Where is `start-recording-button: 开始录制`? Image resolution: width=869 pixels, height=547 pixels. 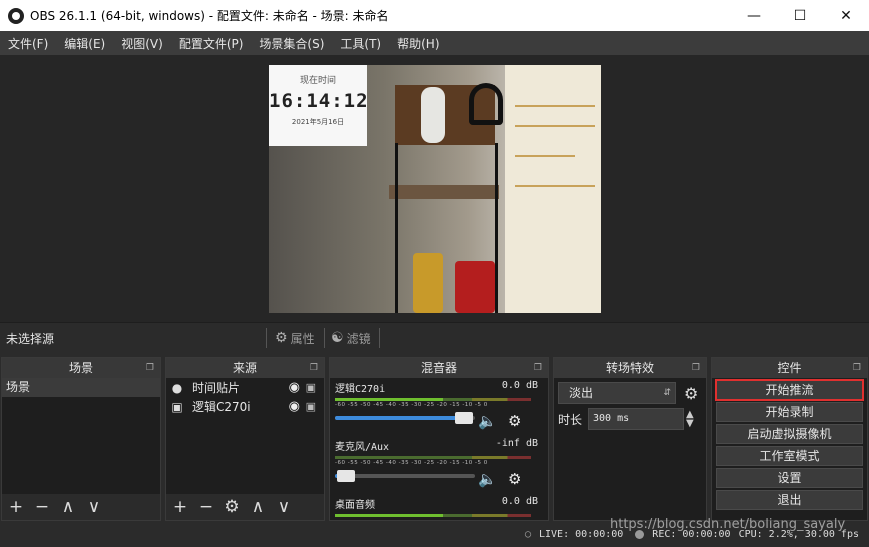 start-recording-button: 开始录制 is located at coordinates (789, 412).